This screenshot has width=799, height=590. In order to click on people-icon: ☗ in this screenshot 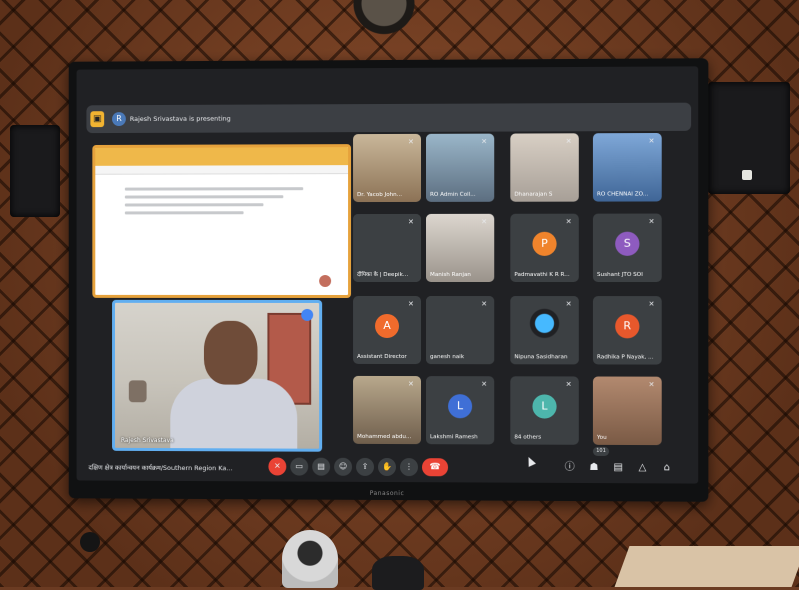, I will do `click(594, 468)`.